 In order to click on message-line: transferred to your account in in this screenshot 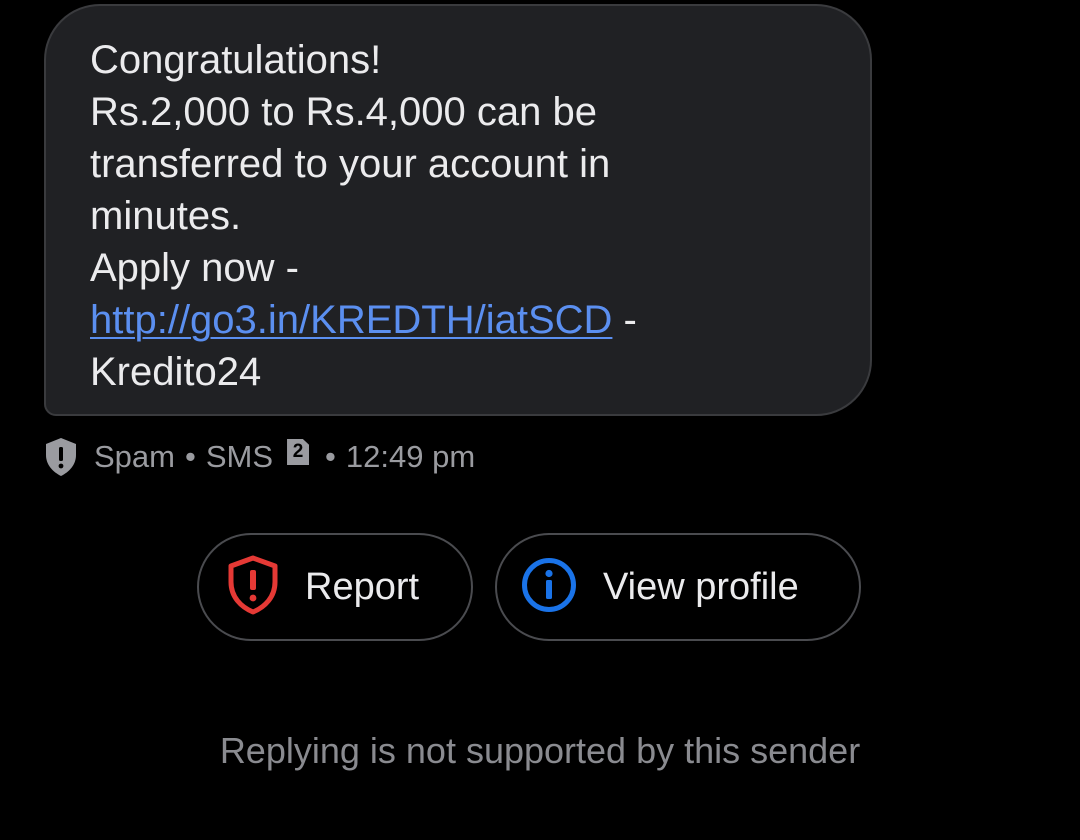, I will do `click(350, 164)`.